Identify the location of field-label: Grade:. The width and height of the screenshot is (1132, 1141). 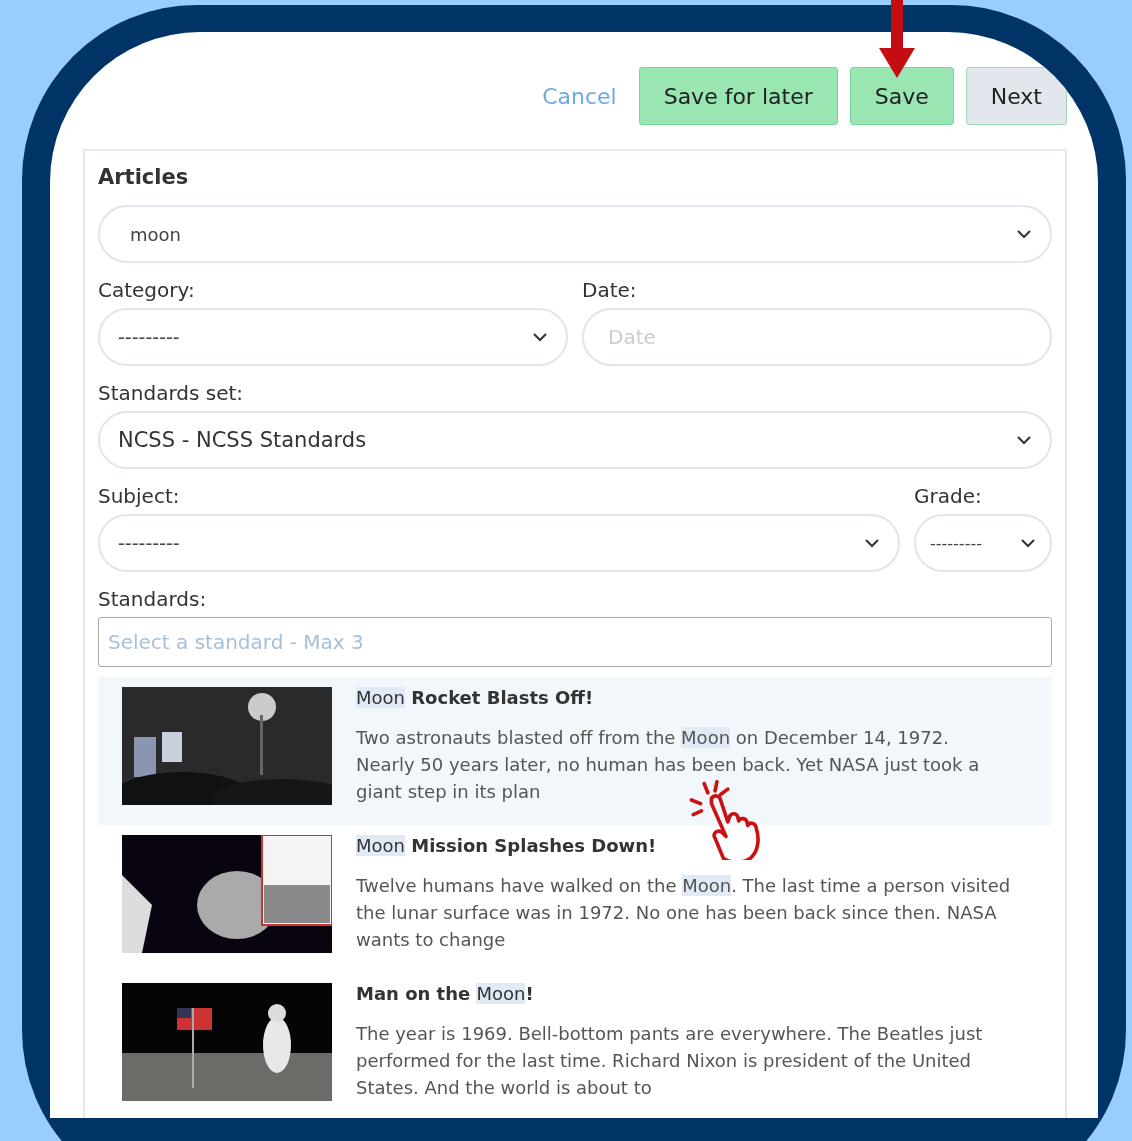
(948, 496).